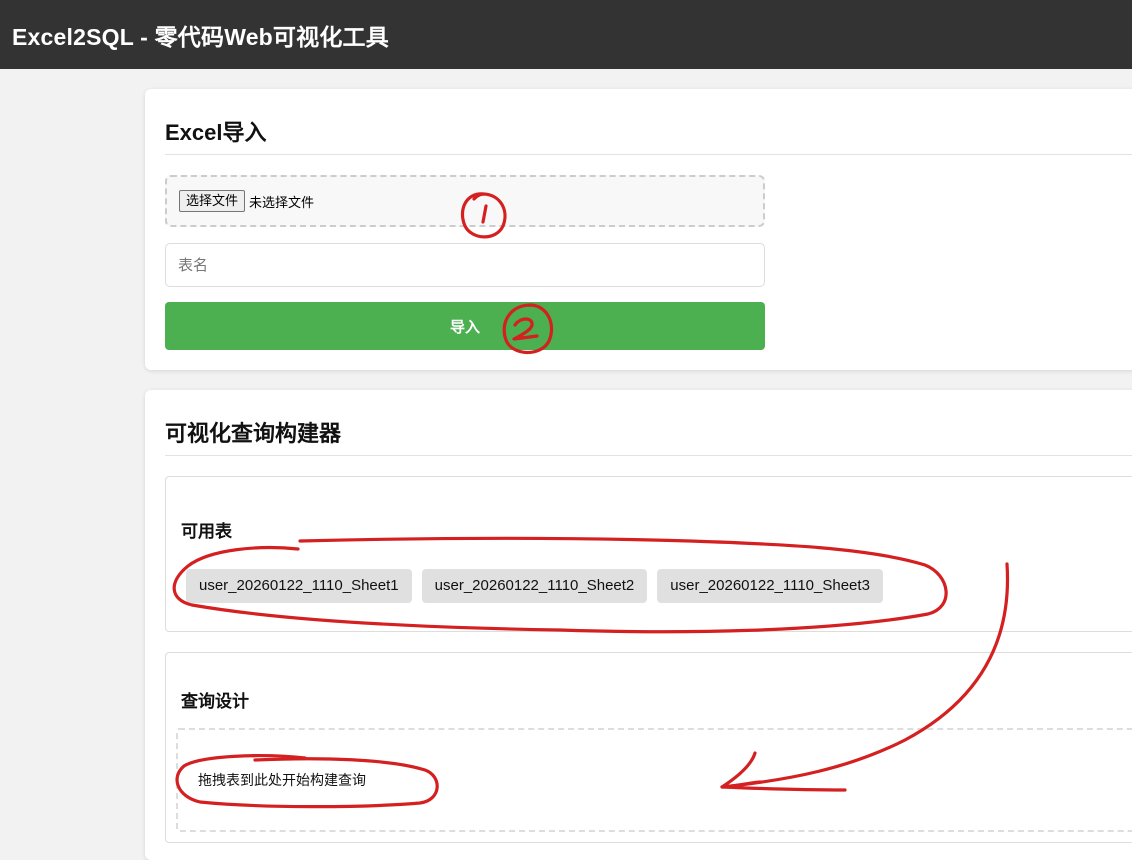  Describe the element at coordinates (215, 701) in the screenshot. I see `query-design-title: 查询设计` at that location.